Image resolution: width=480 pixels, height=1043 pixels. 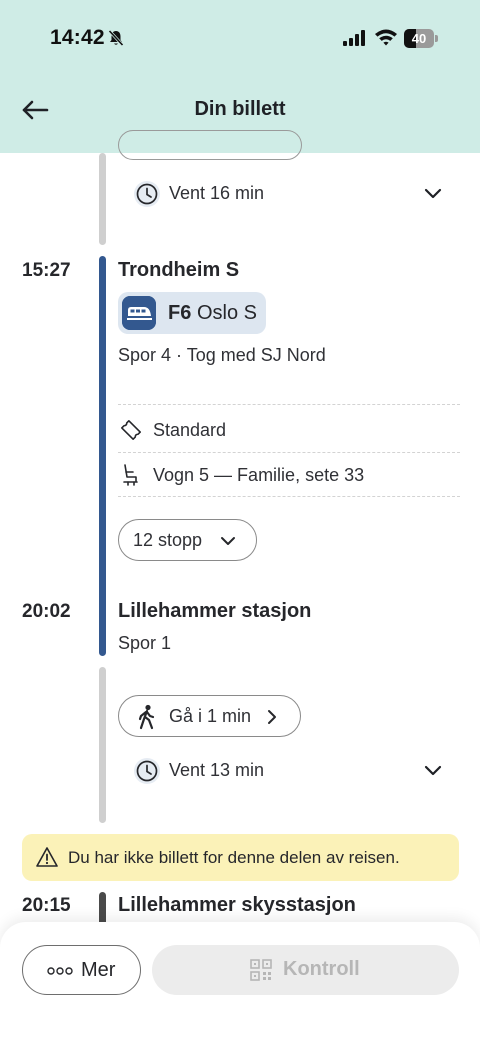 I want to click on seat-row: Vogn 5 — Familie, sete 33, so click(x=288, y=475).